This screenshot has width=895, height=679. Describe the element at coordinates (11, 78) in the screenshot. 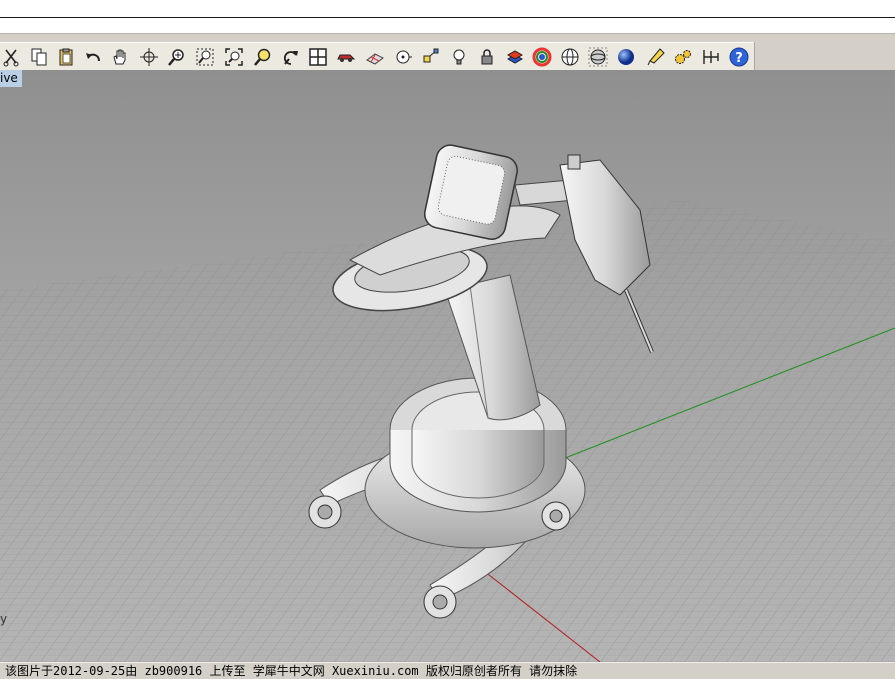

I see `viewport-title: ive` at that location.